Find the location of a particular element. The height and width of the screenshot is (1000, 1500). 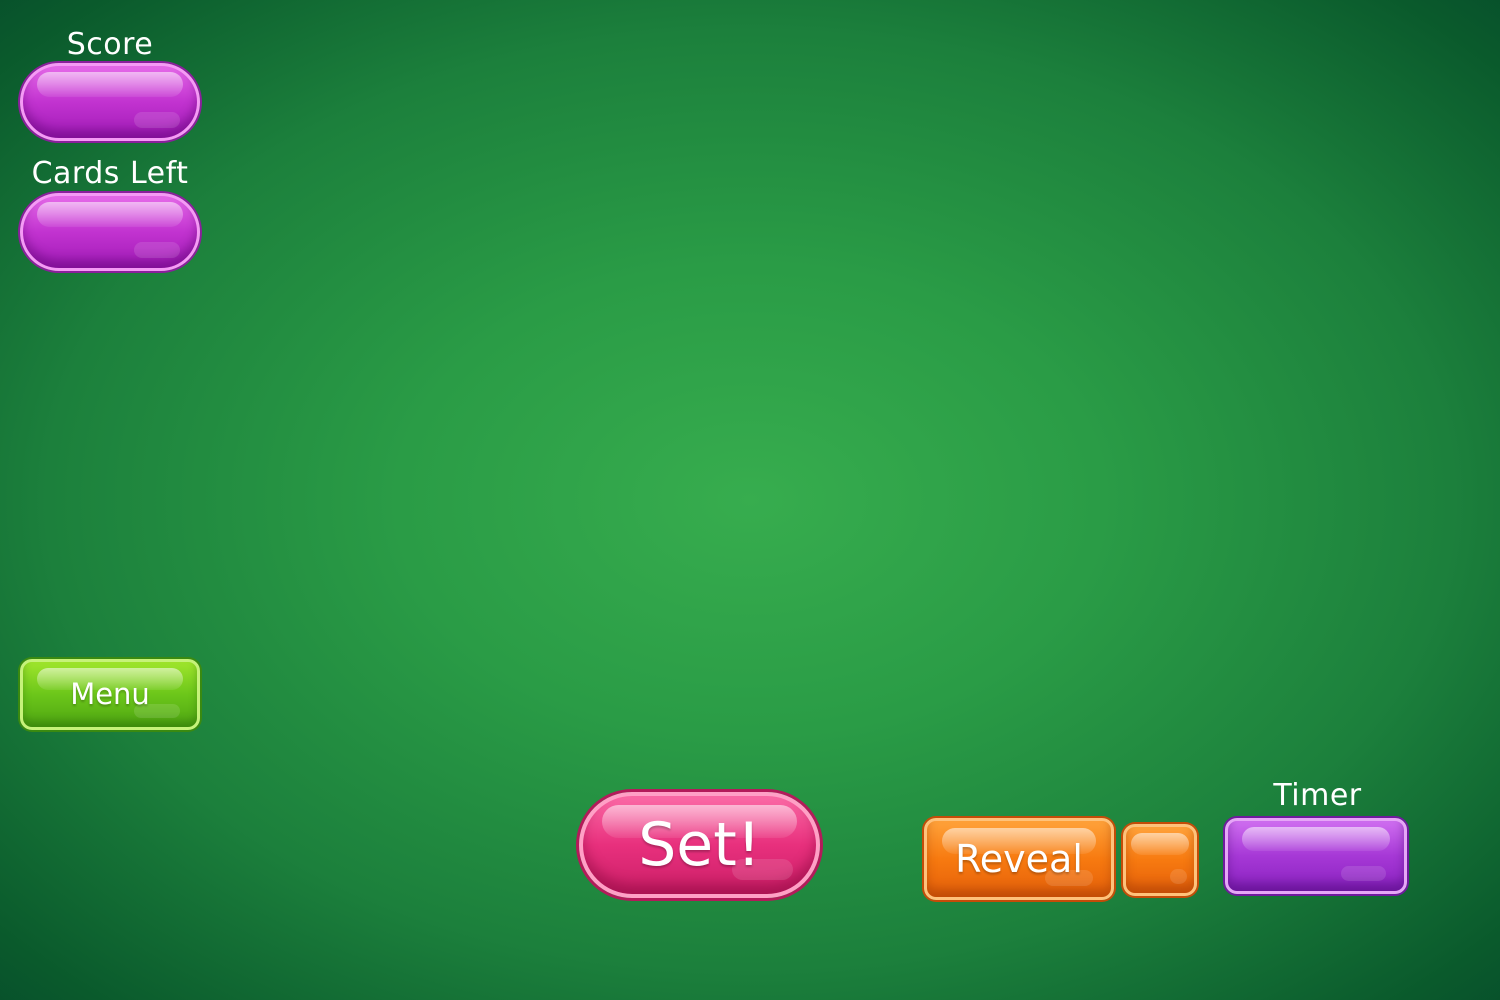

reveal-button: Reveal is located at coordinates (1019, 859).